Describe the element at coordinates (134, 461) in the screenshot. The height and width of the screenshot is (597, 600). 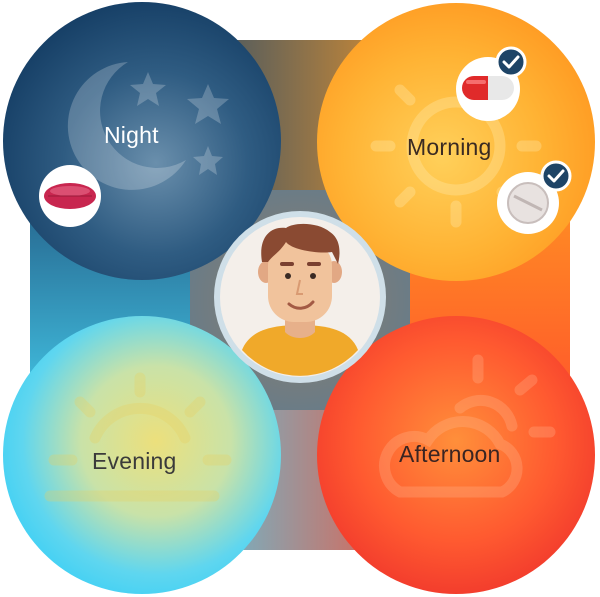
I see `evening-label: Evening` at that location.